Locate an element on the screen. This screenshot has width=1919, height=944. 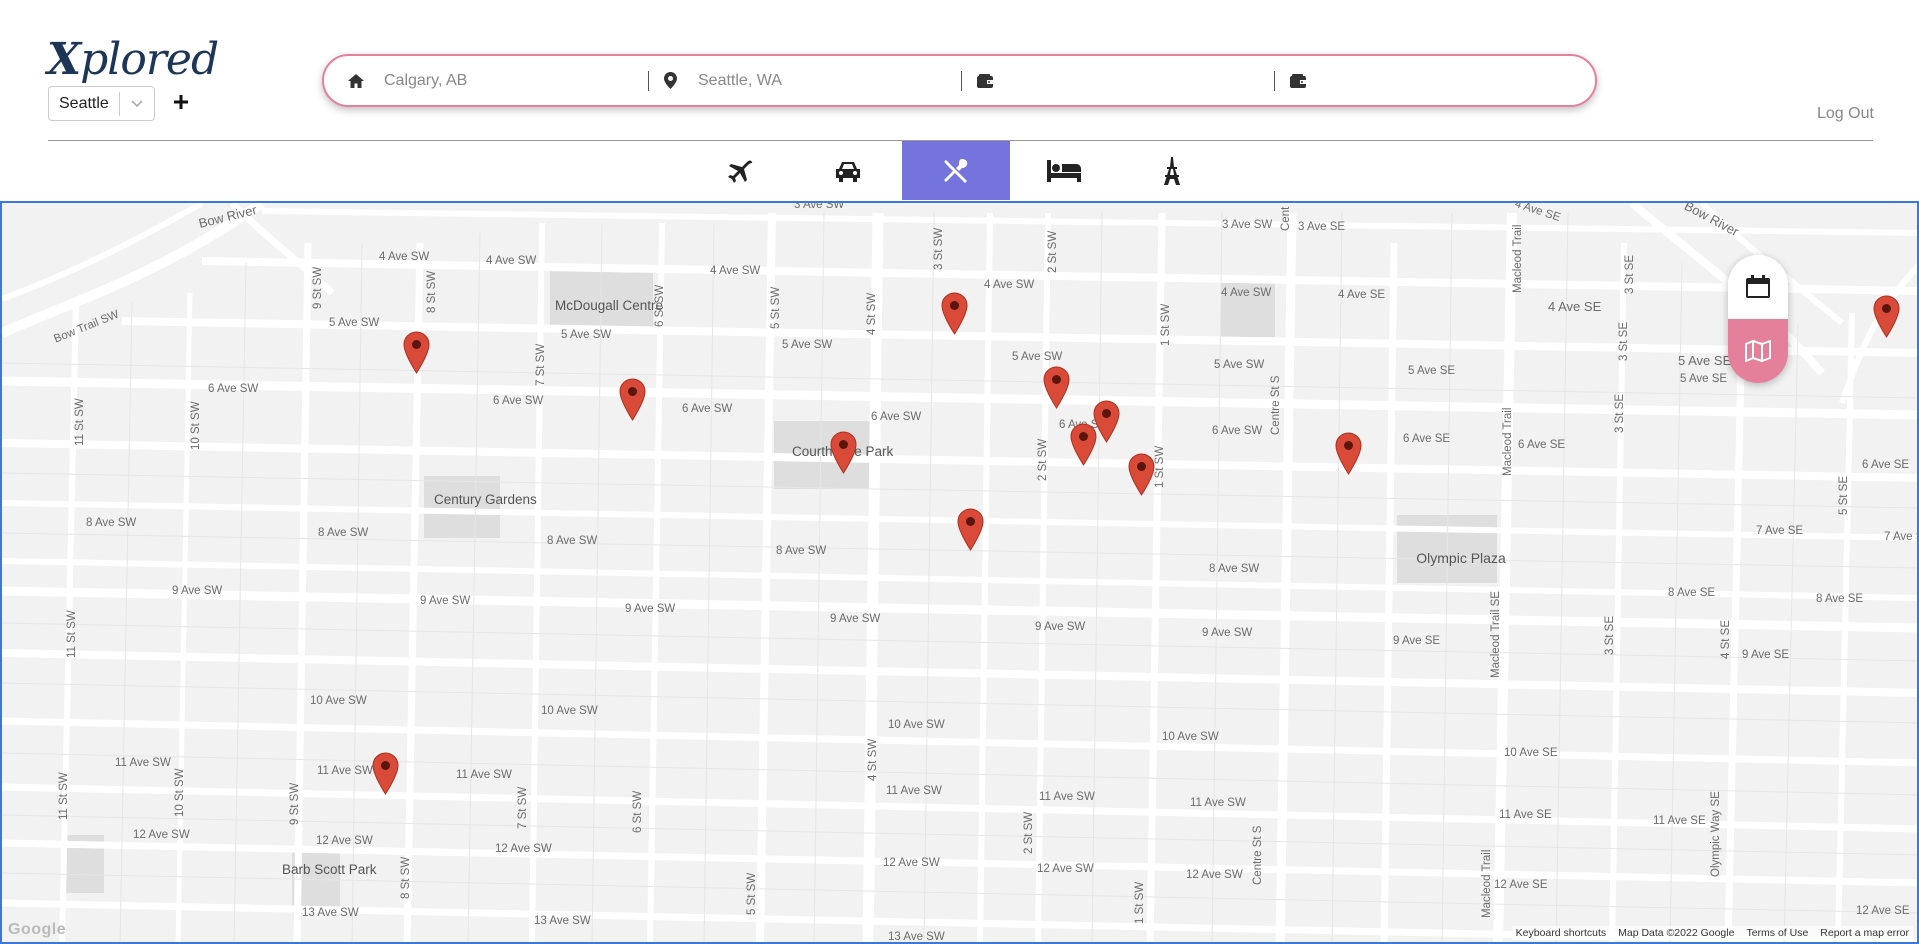
street-label: 5 St SW is located at coordinates (752, 893).